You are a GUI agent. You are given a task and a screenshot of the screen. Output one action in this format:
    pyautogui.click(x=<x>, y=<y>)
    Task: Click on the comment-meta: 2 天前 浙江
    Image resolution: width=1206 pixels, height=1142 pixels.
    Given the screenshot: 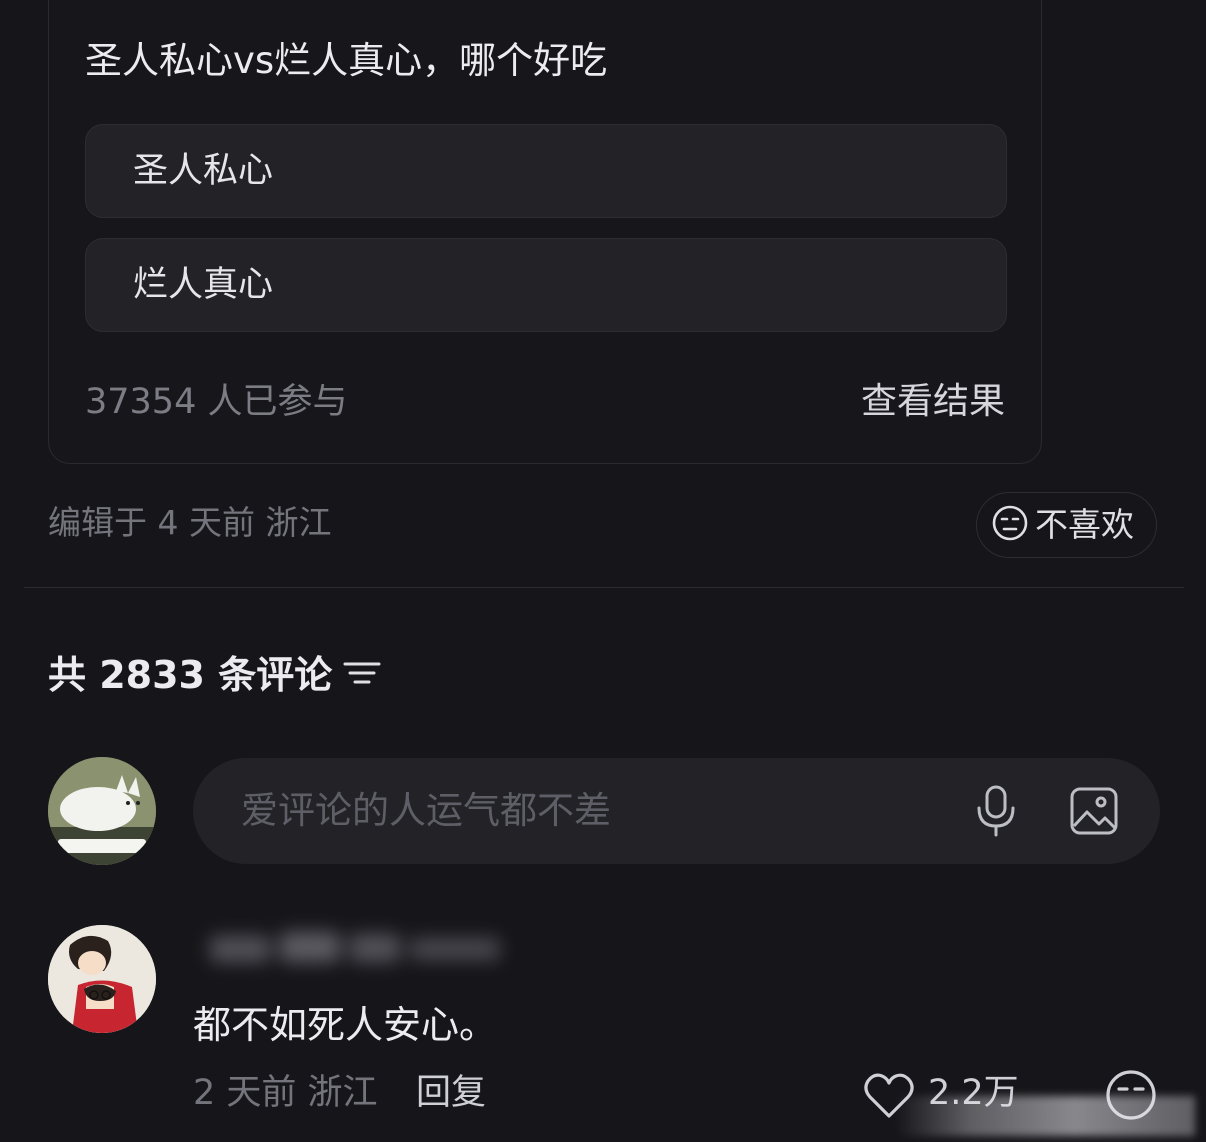 What is the action you would take?
    pyautogui.click(x=285, y=1093)
    